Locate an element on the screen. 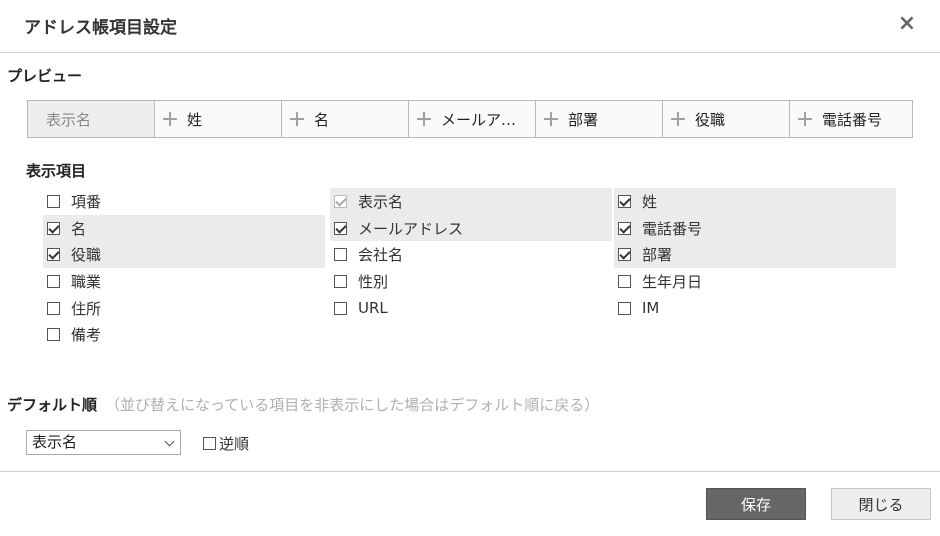  chevron-down-icon is located at coordinates (169, 441).